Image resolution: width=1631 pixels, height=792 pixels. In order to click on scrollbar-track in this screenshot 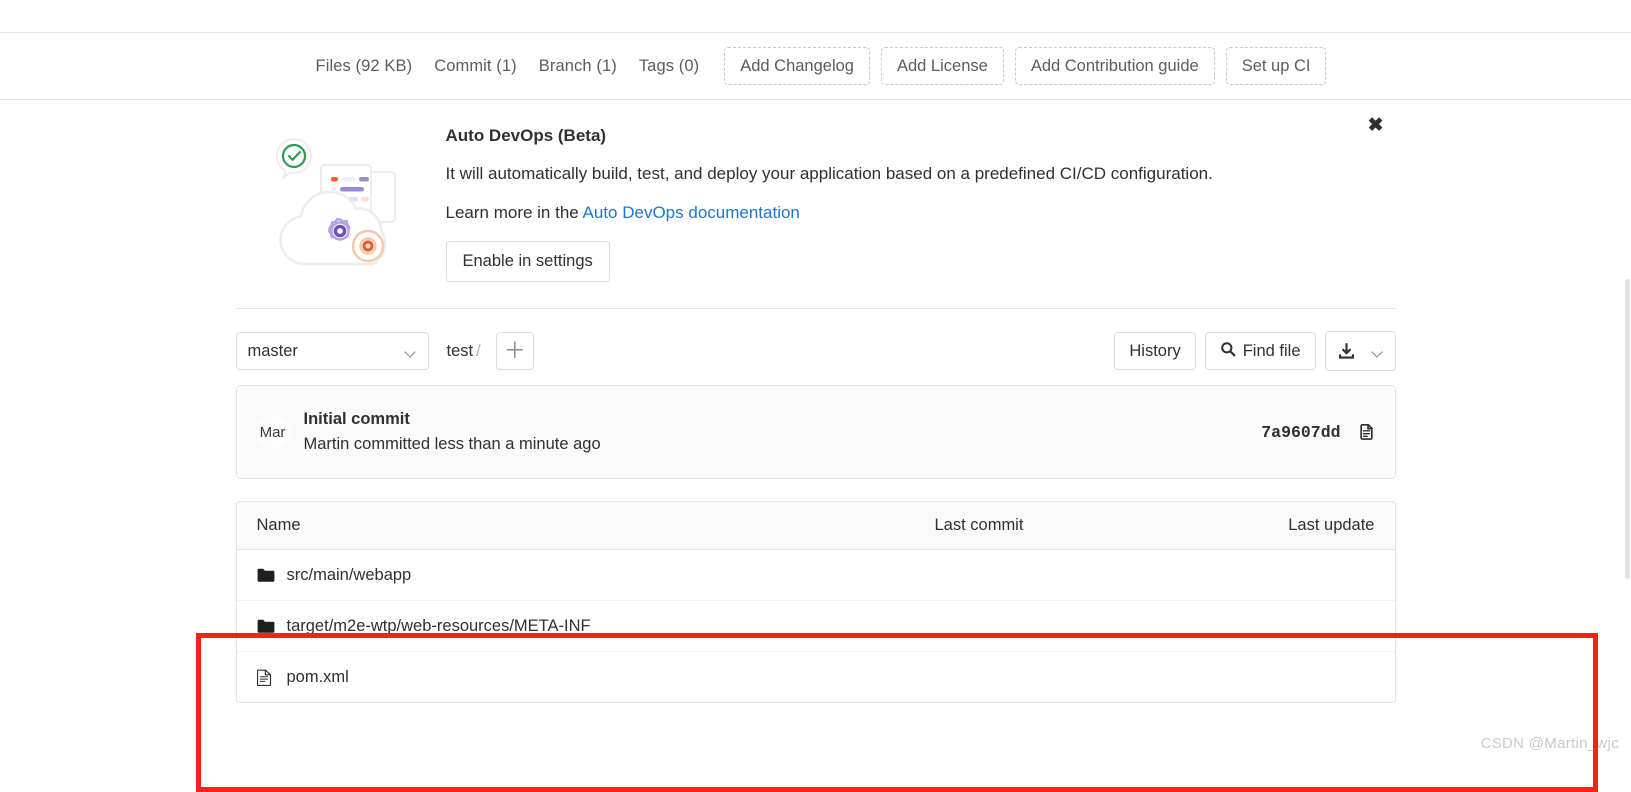, I will do `click(1628, 430)`.